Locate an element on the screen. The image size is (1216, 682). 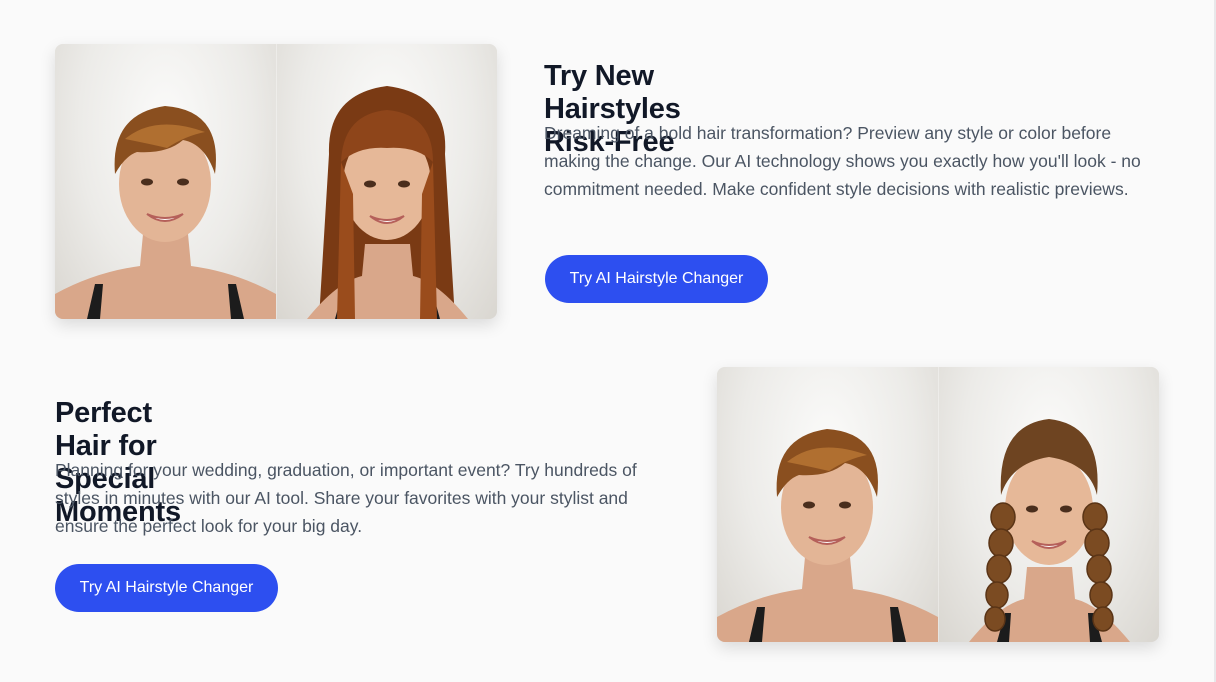
portrait-braids-illustration is located at coordinates (1049, 530).